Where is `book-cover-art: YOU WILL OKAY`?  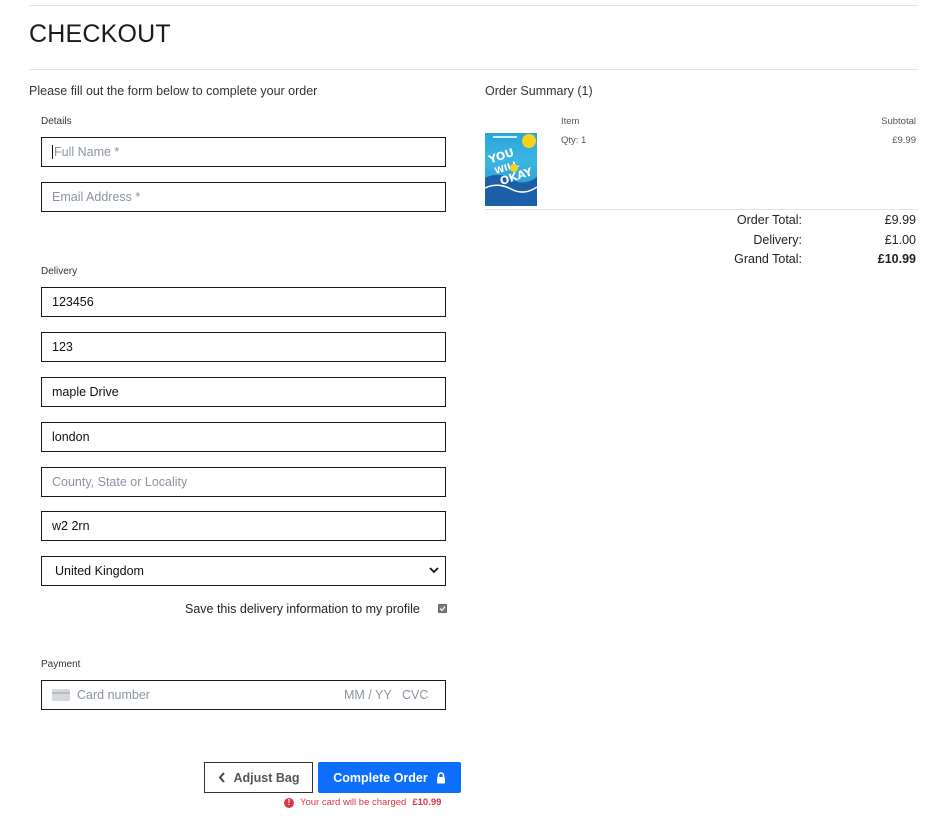 book-cover-art: YOU WILL OKAY is located at coordinates (511, 170).